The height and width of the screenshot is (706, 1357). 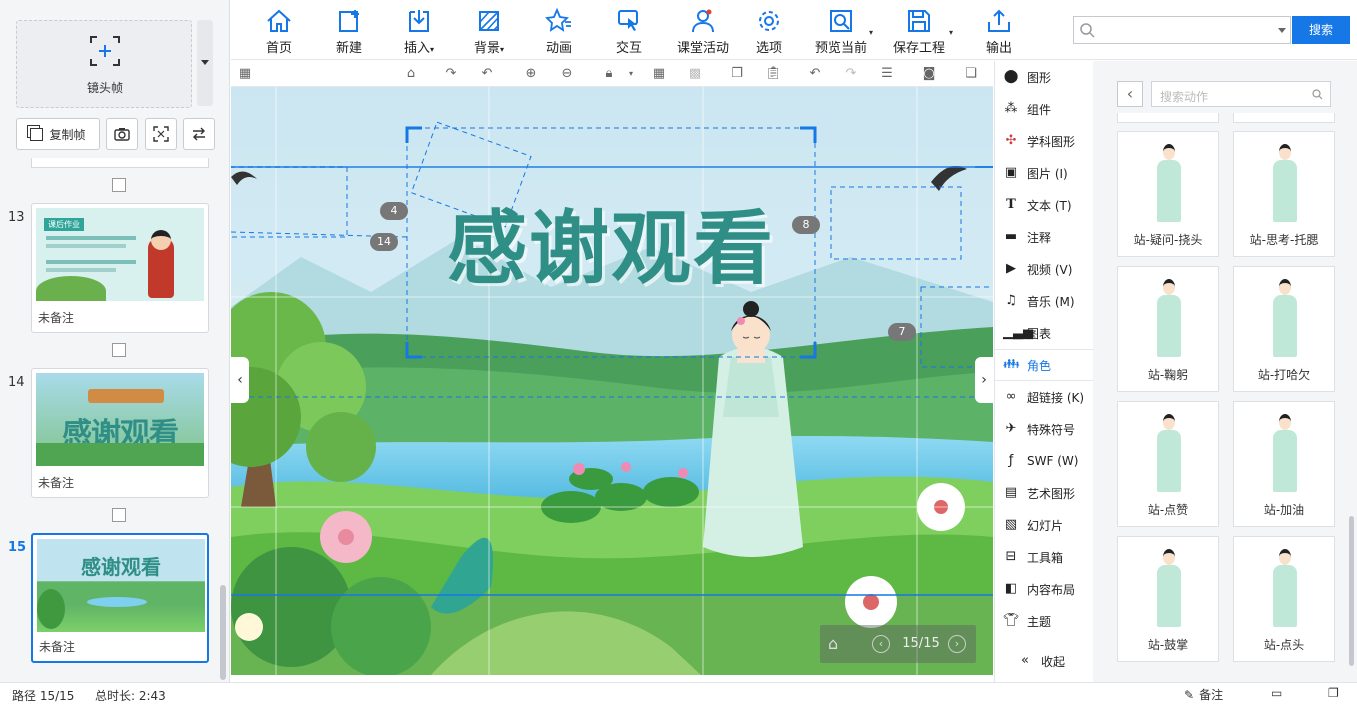 I want to click on component-hyperlink: ∞ 超链接 (K), so click(x=1044, y=397).